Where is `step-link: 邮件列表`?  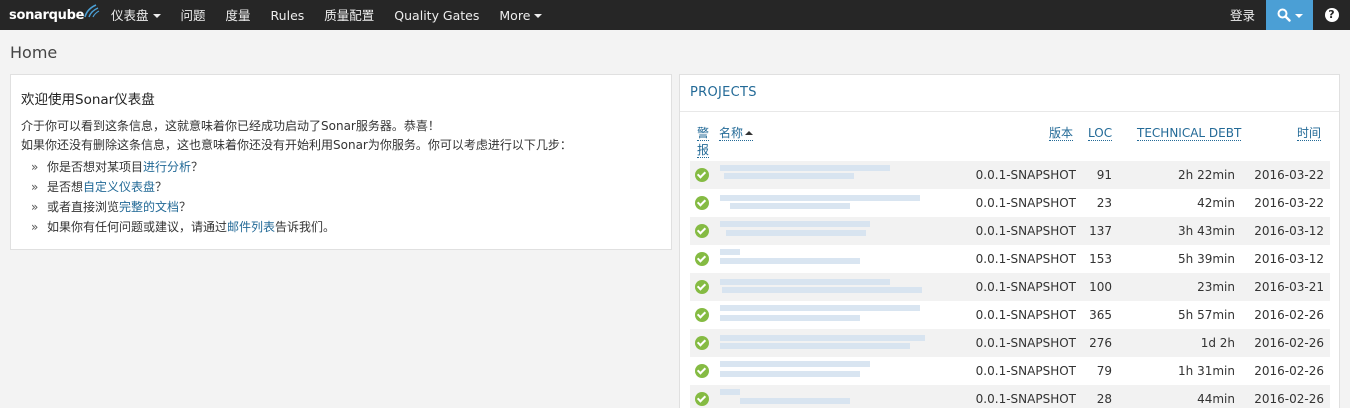
step-link: 邮件列表 is located at coordinates (251, 227).